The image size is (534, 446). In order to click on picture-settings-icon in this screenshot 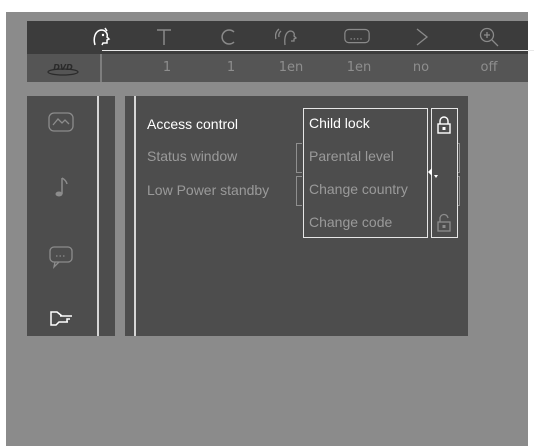, I will do `click(61, 122)`.